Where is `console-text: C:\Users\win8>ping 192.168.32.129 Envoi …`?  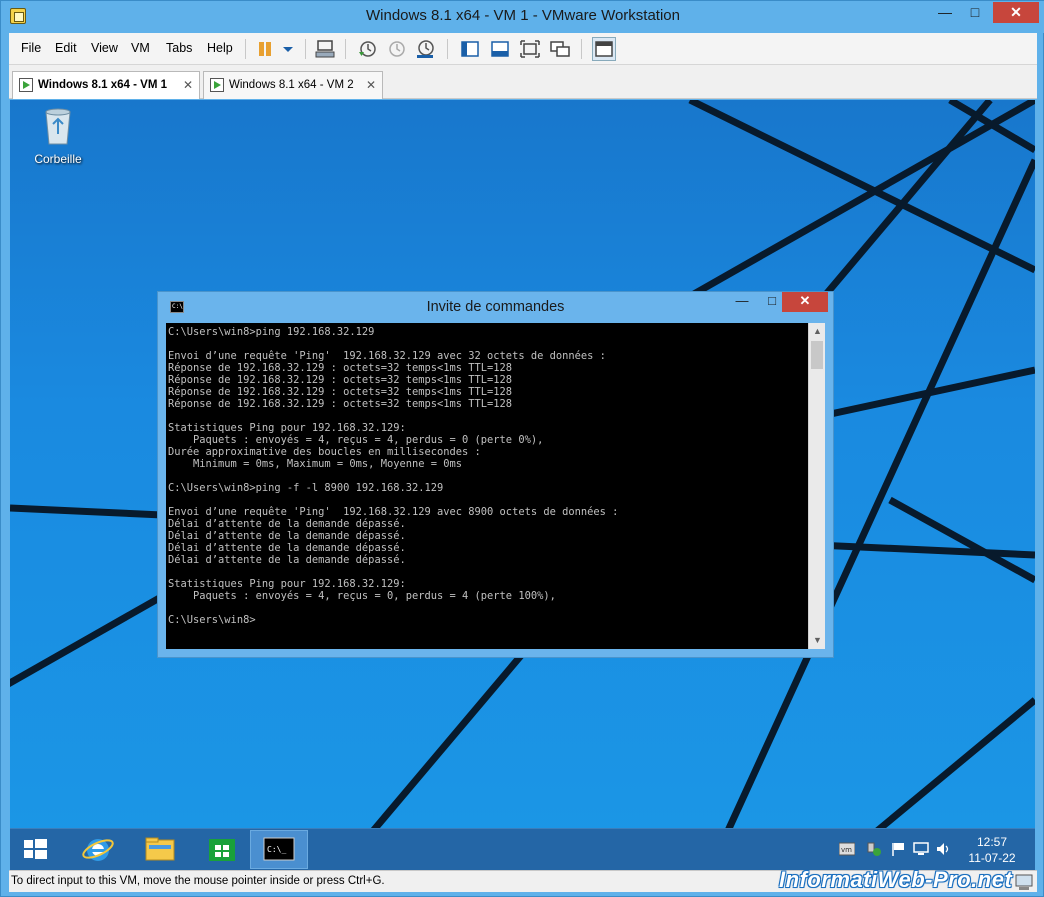
console-text: C:\Users\win8>ping 192.168.32.129 Envoi … is located at coordinates (393, 476).